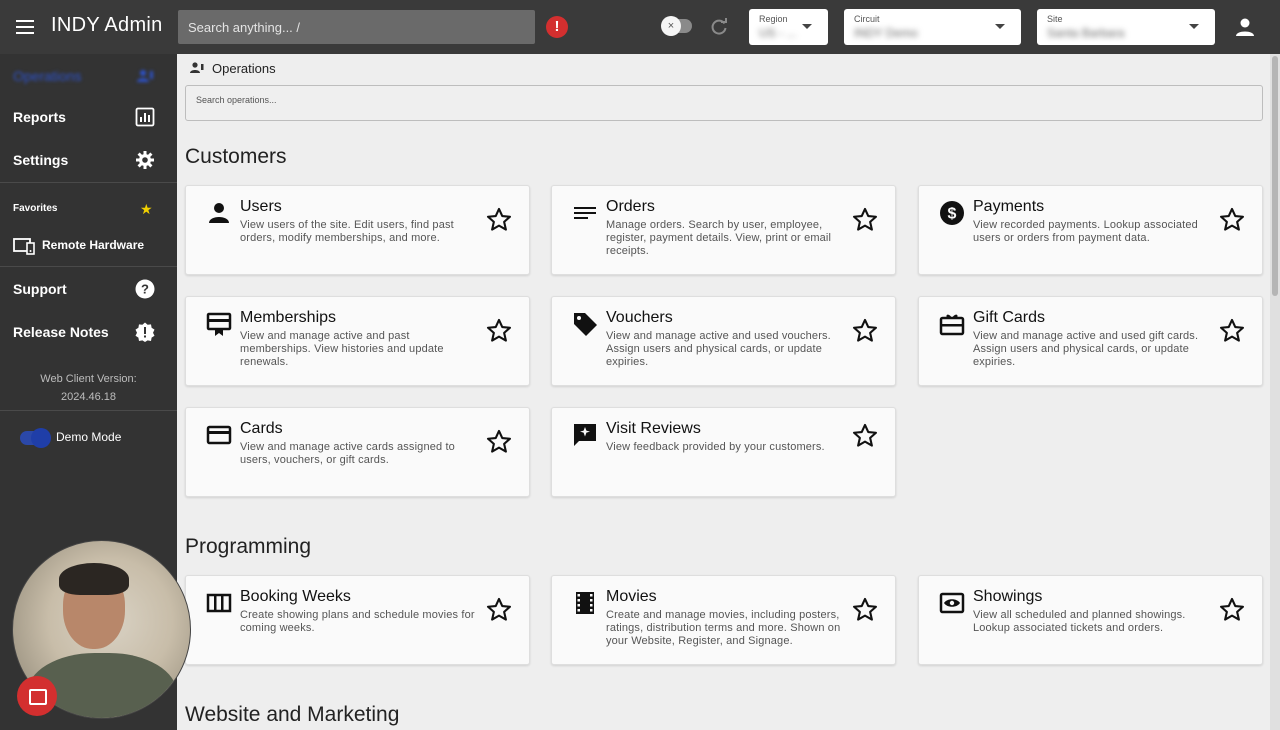  Describe the element at coordinates (88, 379) in the screenshot. I see `version-label: Web Client Version:` at that location.